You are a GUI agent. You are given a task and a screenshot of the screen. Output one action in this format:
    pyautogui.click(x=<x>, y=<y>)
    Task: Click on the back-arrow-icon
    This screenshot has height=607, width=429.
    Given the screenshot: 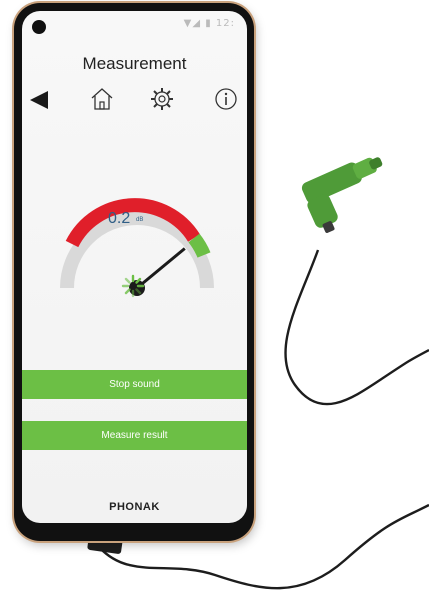 What is the action you would take?
    pyautogui.click(x=39, y=100)
    